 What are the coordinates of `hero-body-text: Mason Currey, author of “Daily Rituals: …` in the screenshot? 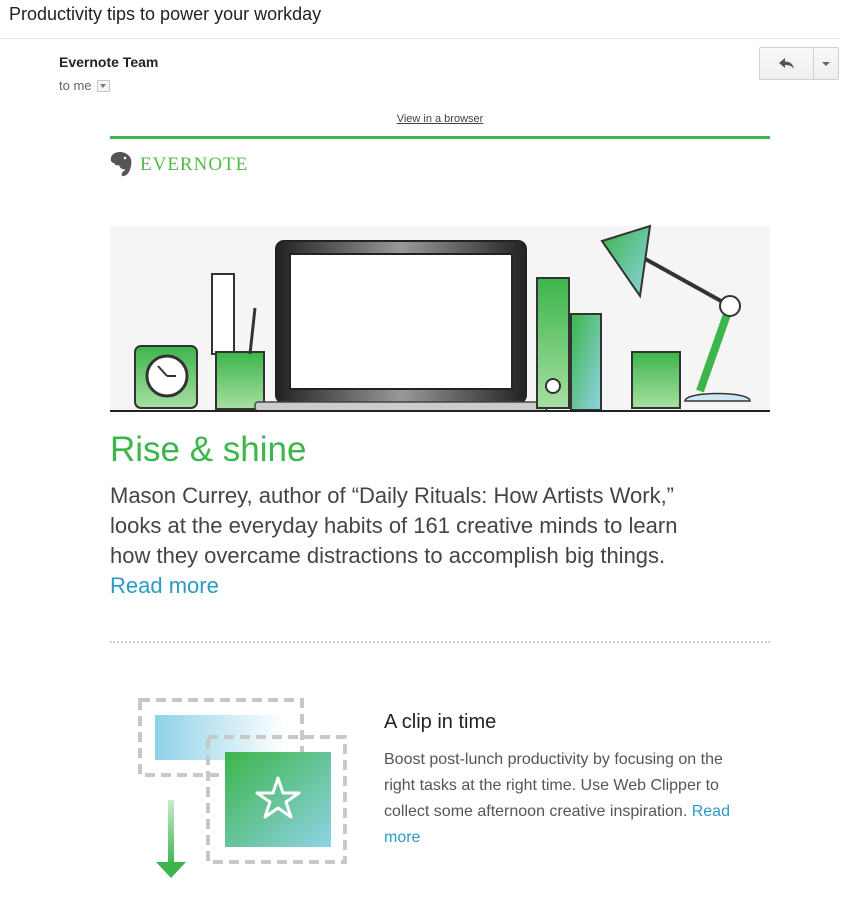 It's located at (394, 525).